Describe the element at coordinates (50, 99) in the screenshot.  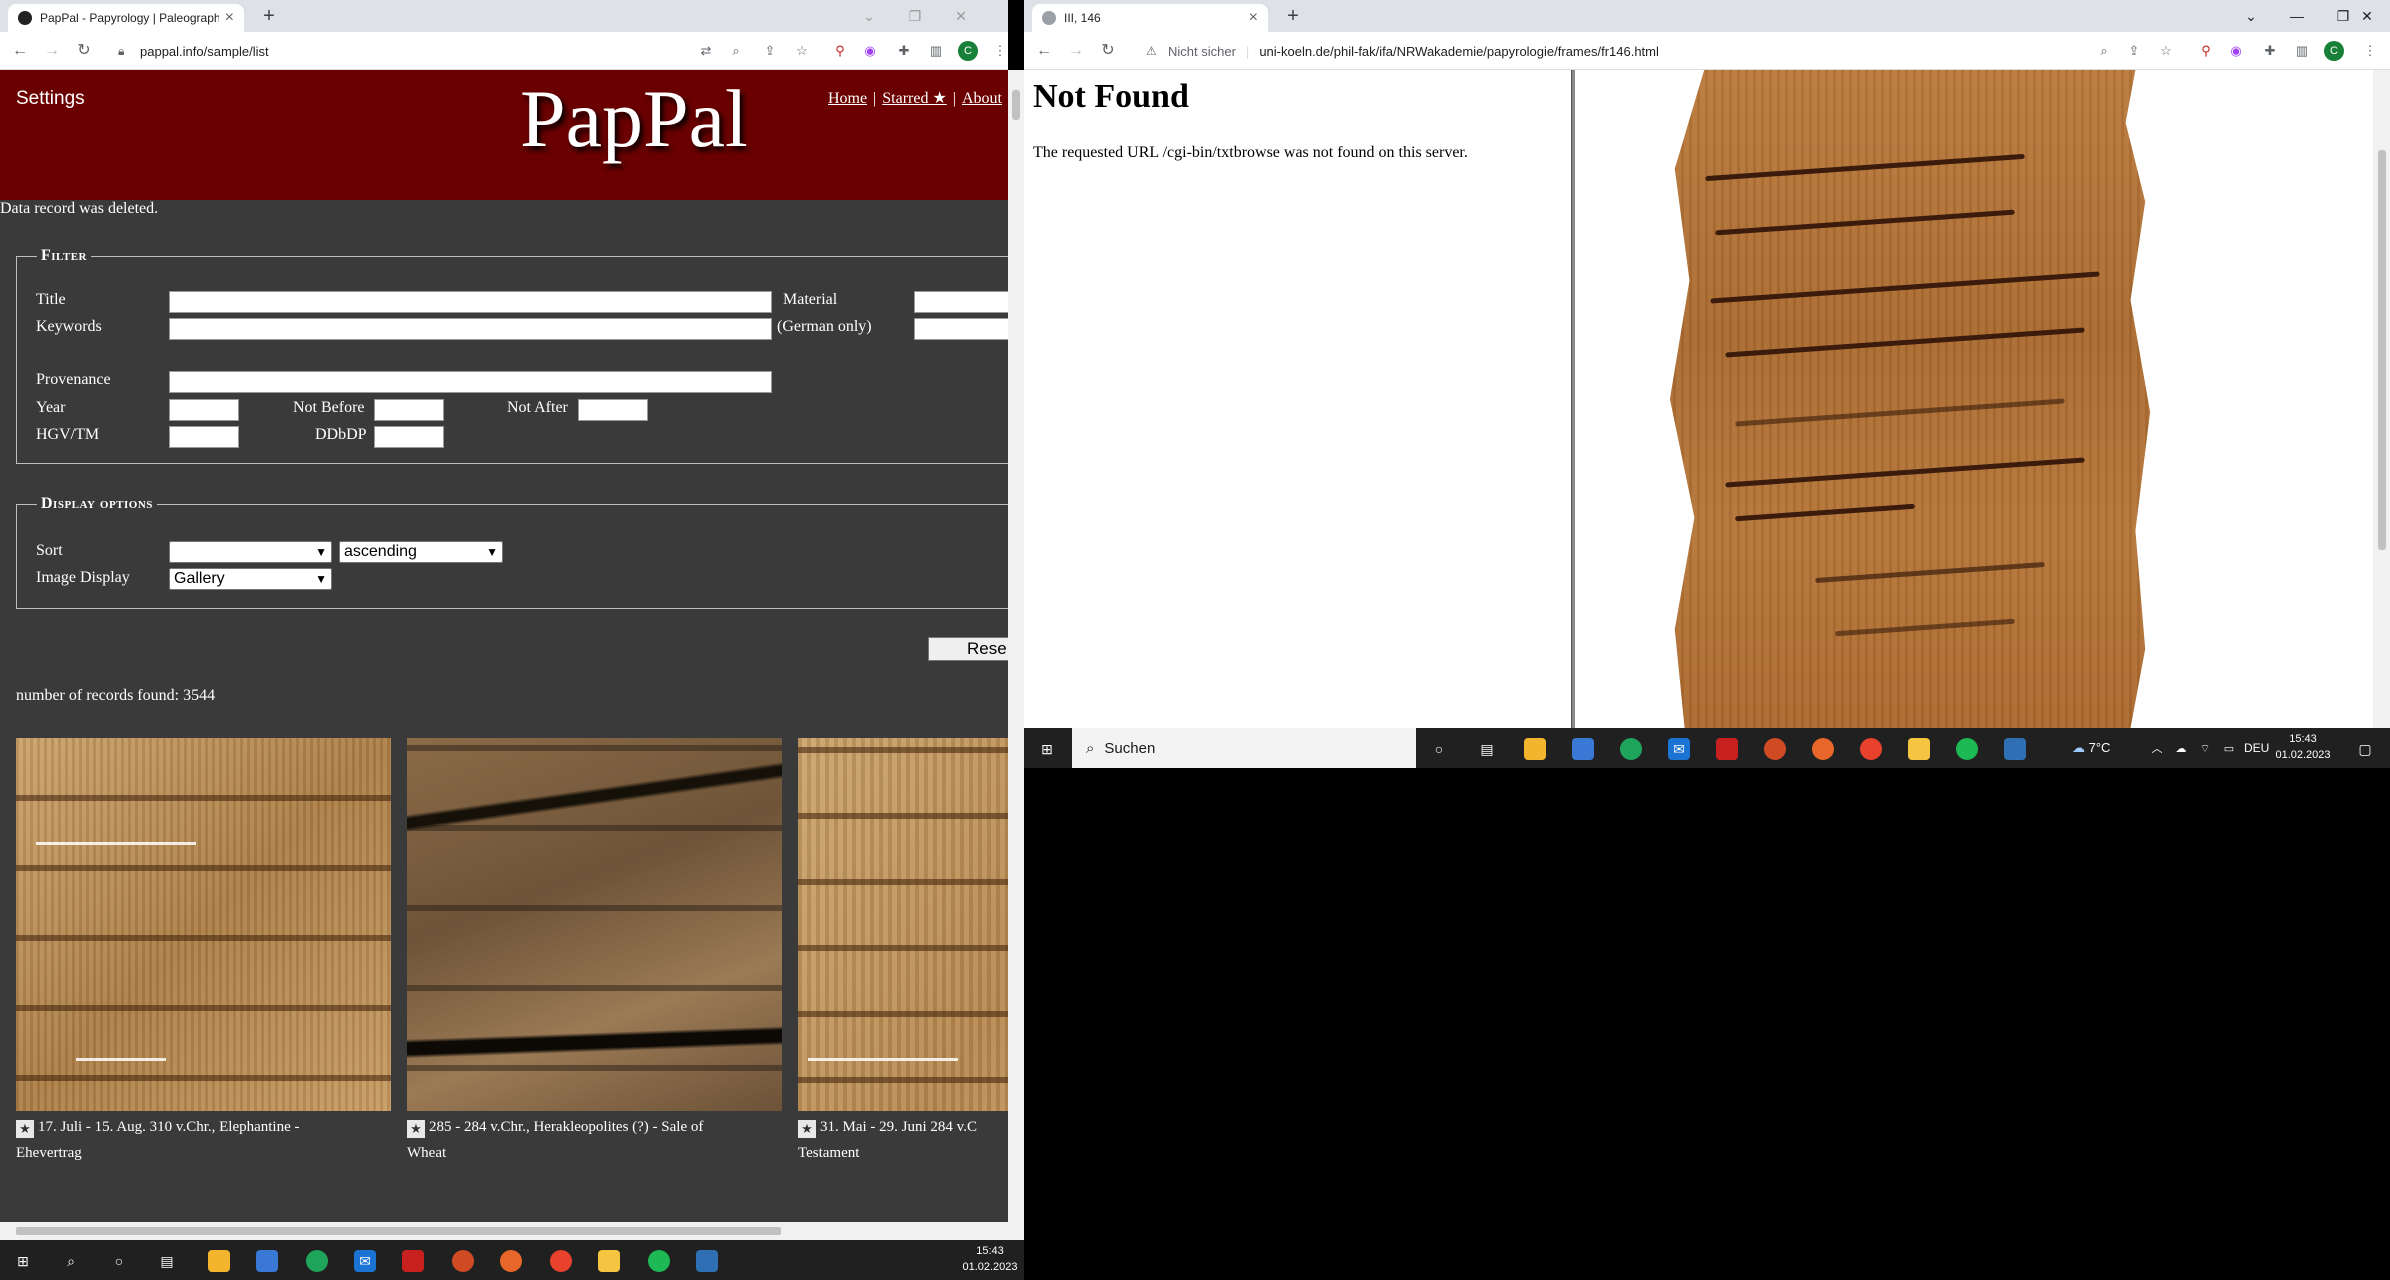
I see `settings-link: Settings` at that location.